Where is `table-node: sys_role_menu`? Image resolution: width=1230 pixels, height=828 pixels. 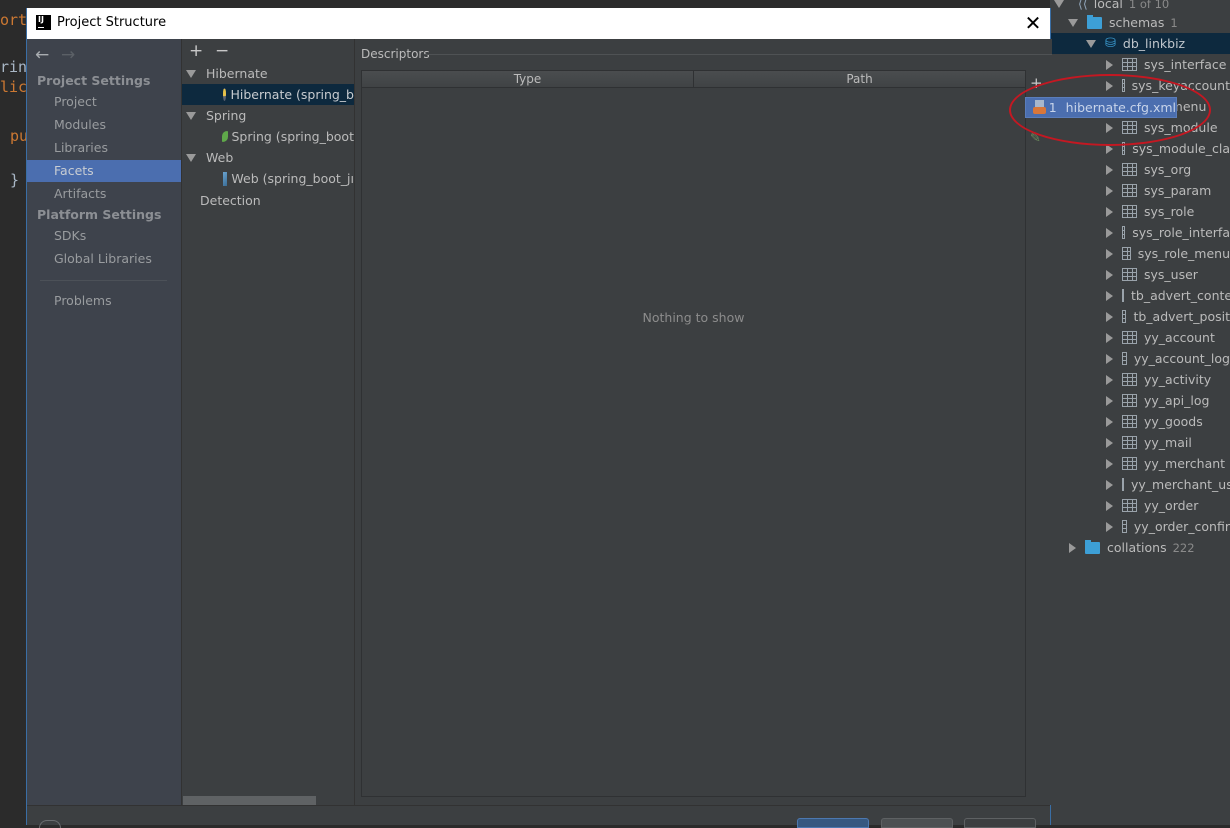
table-node: sys_role_menu is located at coordinates (1140, 253).